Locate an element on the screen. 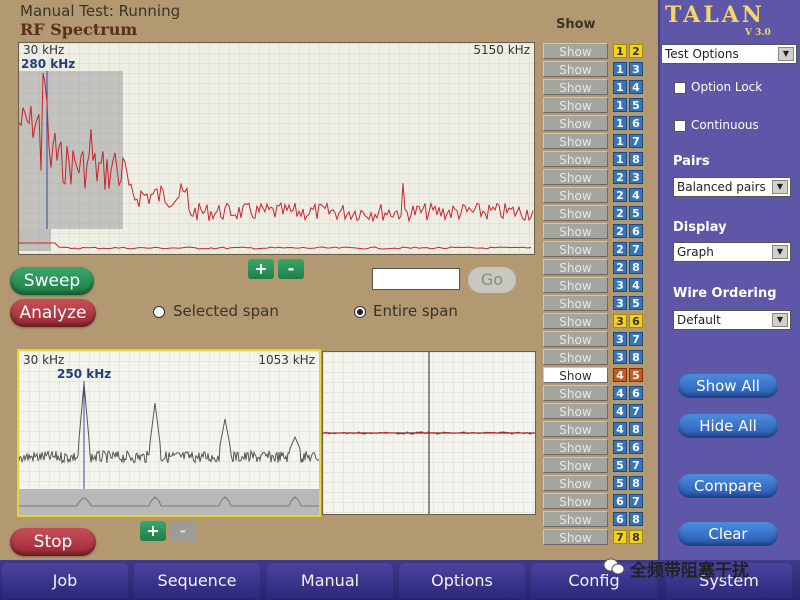 The image size is (800, 600). detail-start-frequency: 30 kHz is located at coordinates (44, 360).